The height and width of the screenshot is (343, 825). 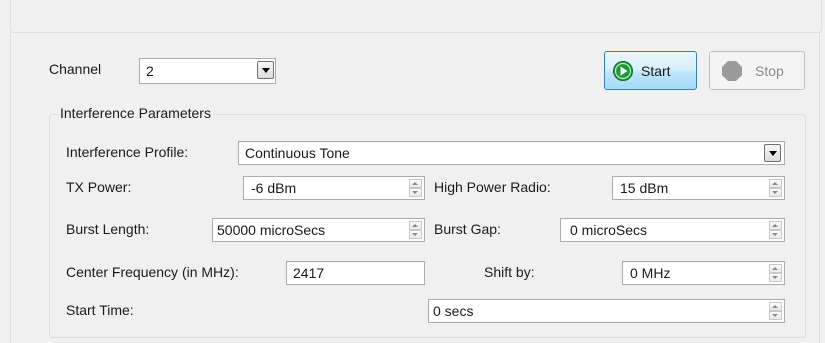 I want to click on start-time-label: Start Time:, so click(x=100, y=310).